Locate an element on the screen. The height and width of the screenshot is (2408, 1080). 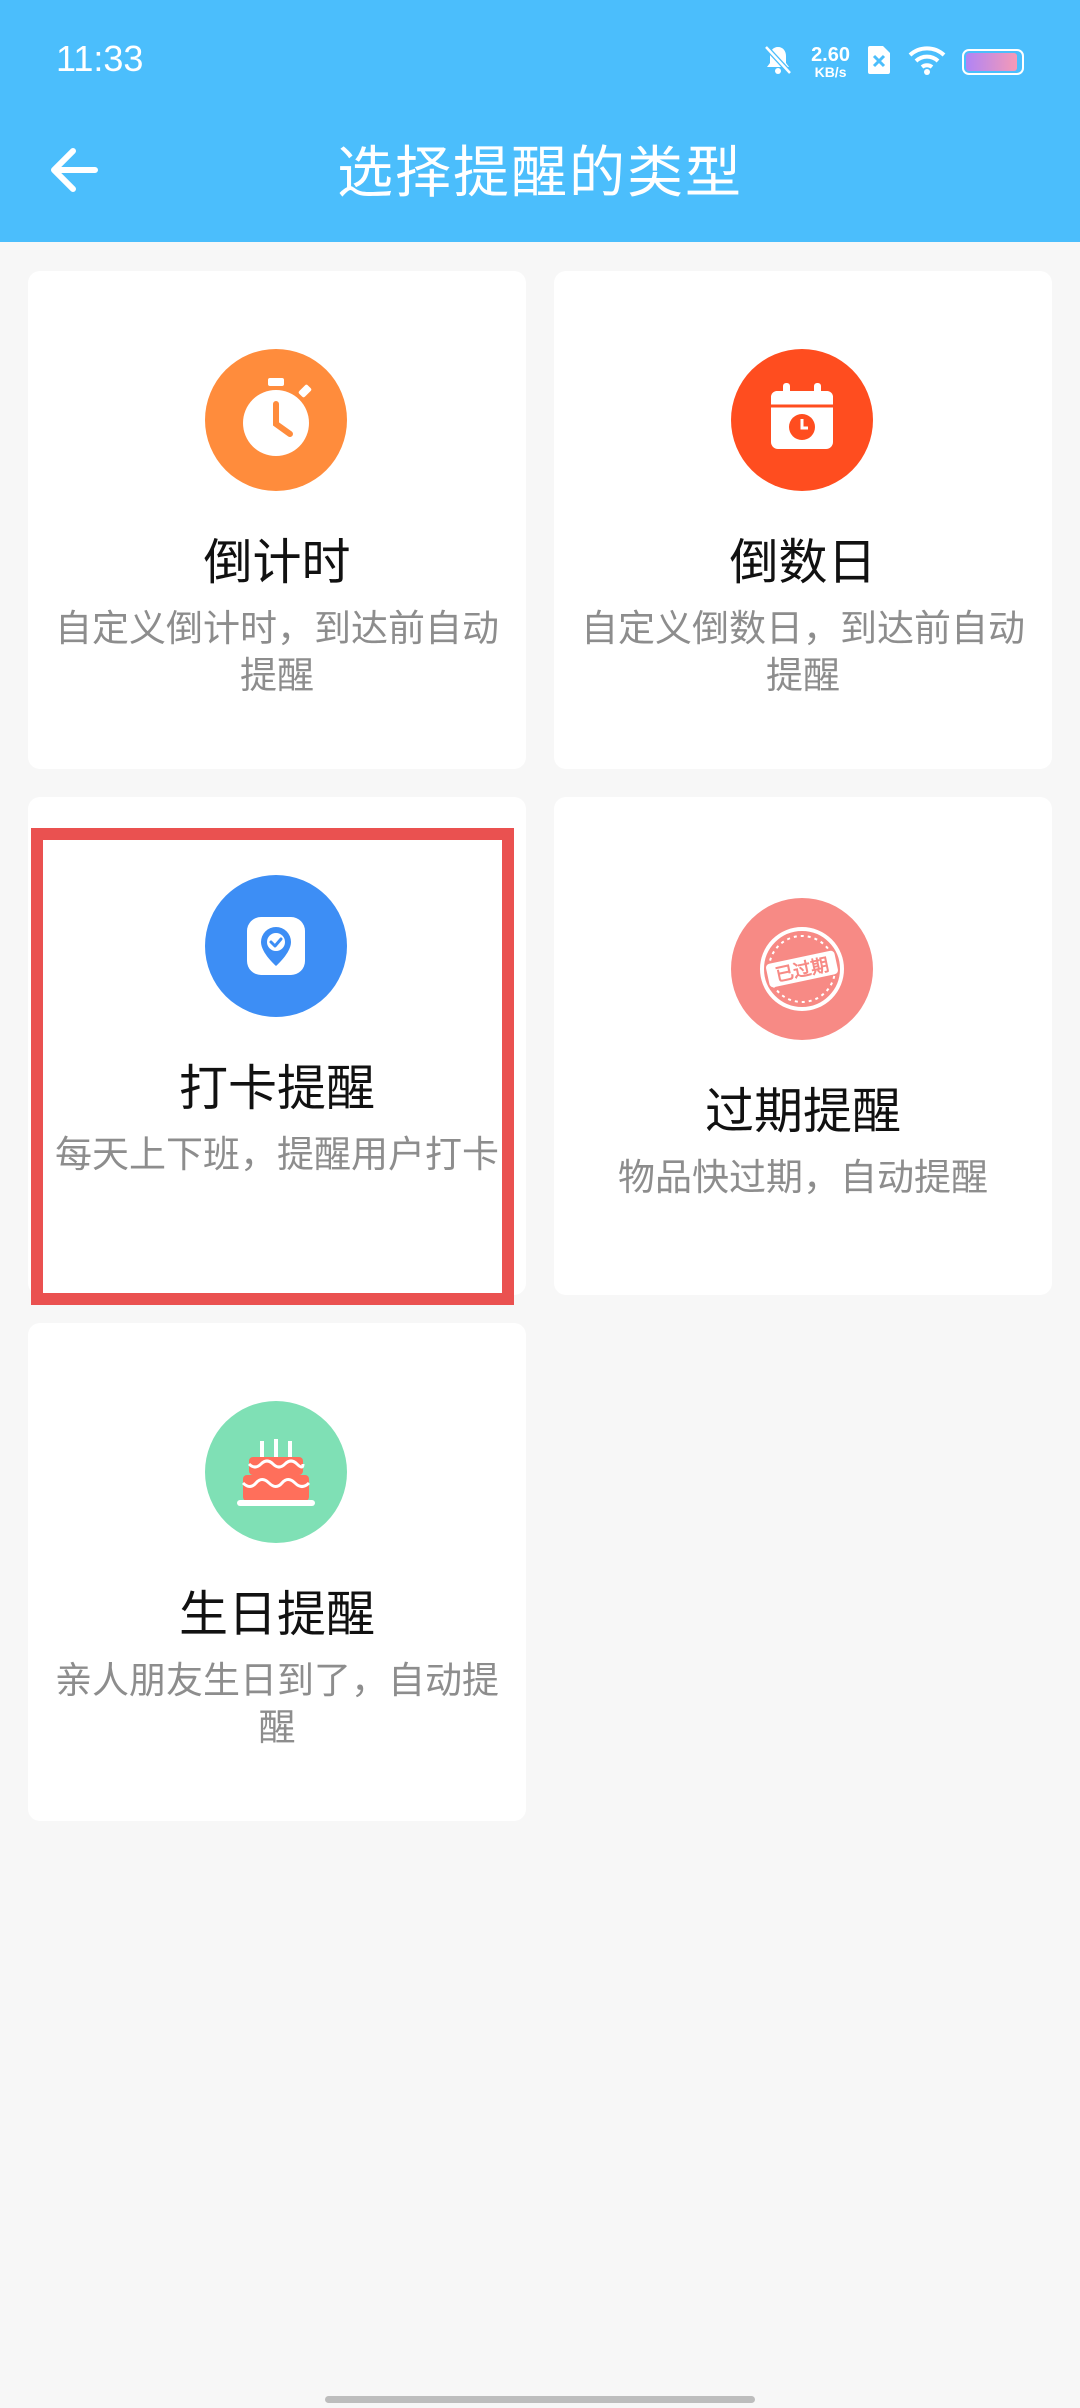
app-header: 11:33 2.60 KB/s 选择提醒的类型 is located at coordinates (540, 121).